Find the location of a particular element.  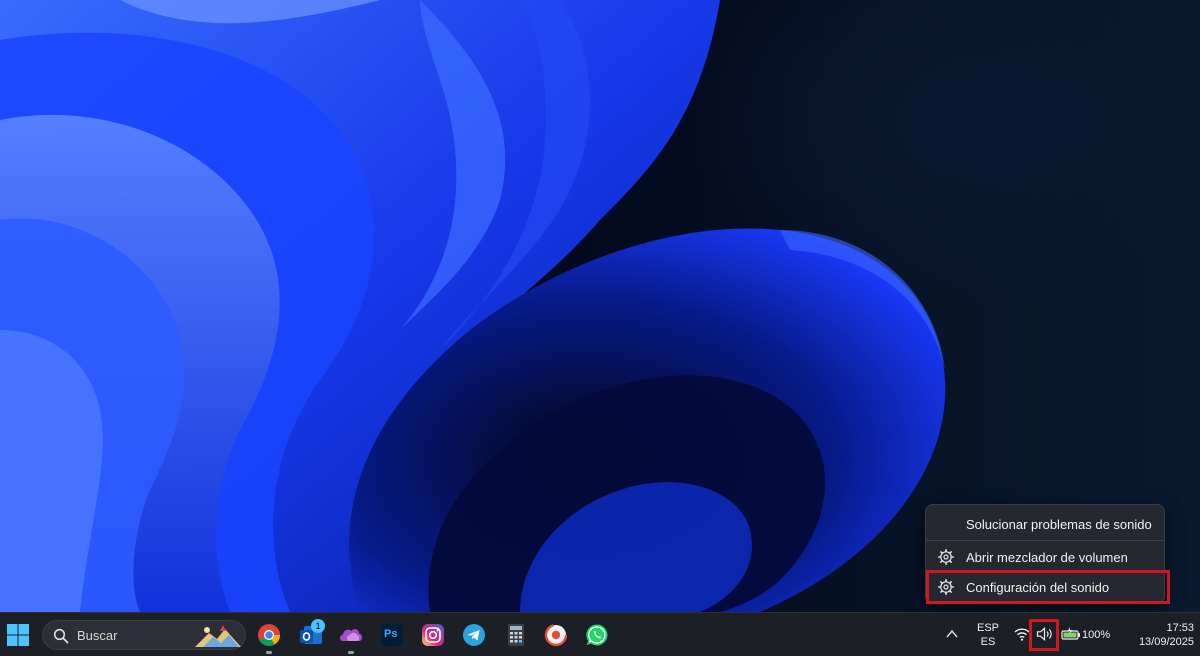

search-box: Buscar is located at coordinates (144, 635).